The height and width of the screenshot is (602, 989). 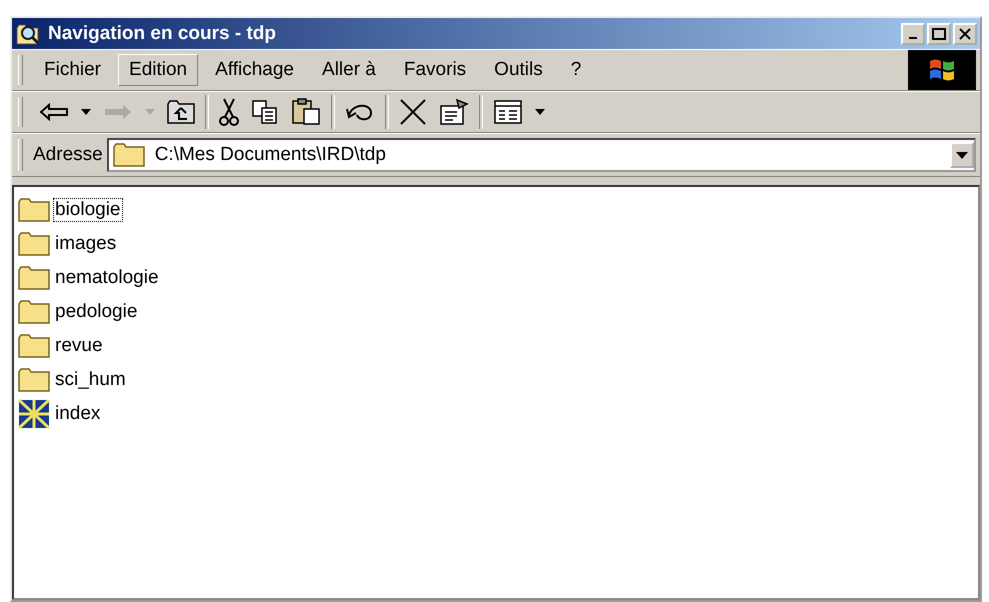 I want to click on magnifier-folder-icon, so click(x=29, y=34).